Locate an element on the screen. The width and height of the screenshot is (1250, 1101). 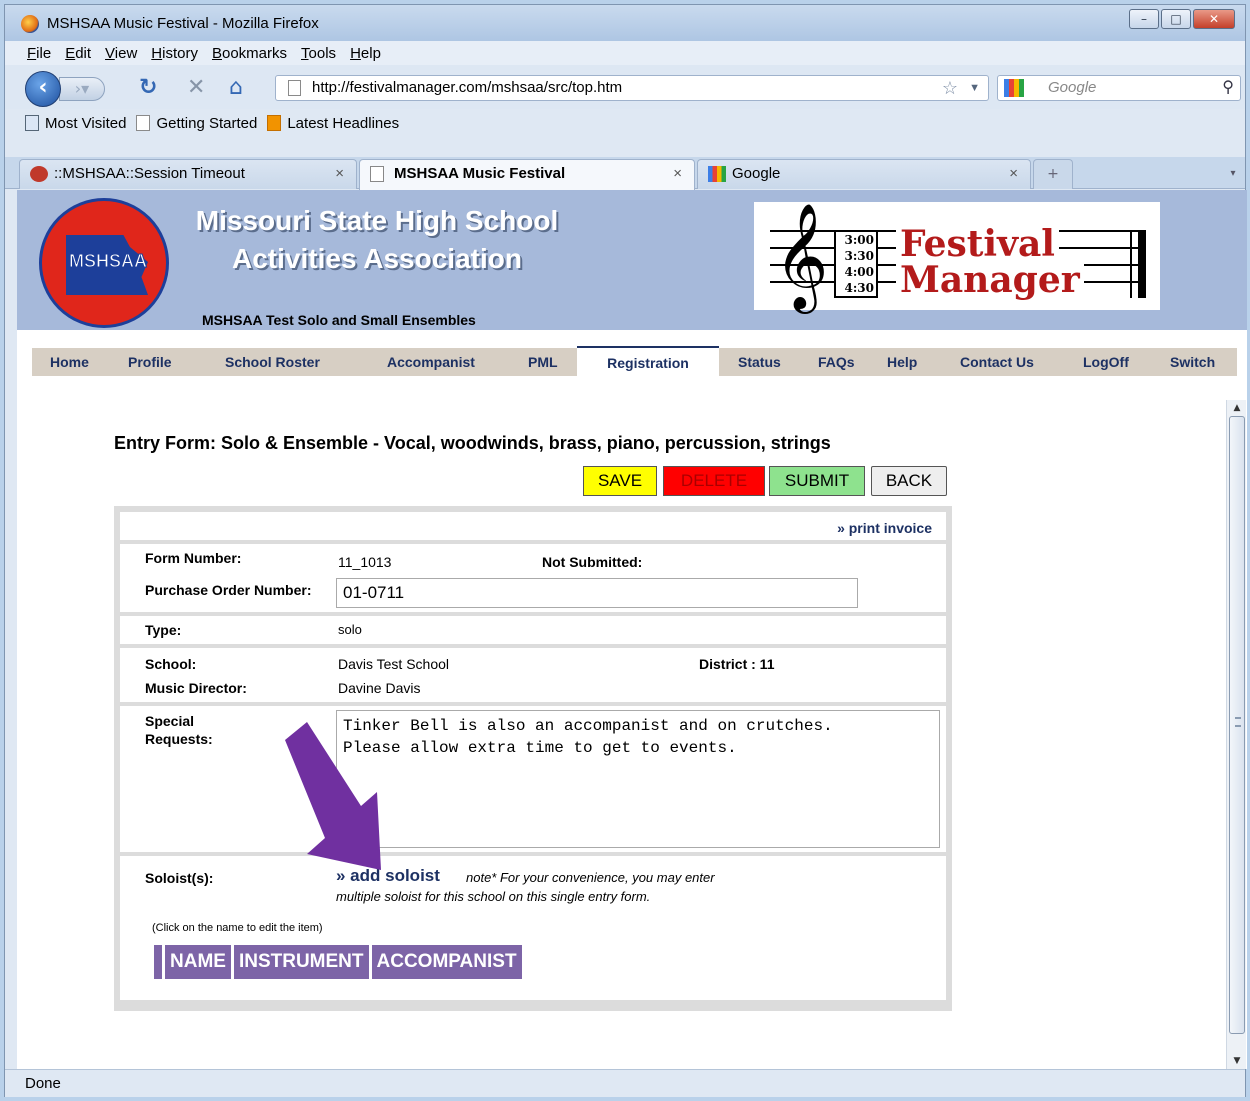
window-title: MSHSAA Music Festival - Mozilla Firefox is located at coordinates (183, 23).